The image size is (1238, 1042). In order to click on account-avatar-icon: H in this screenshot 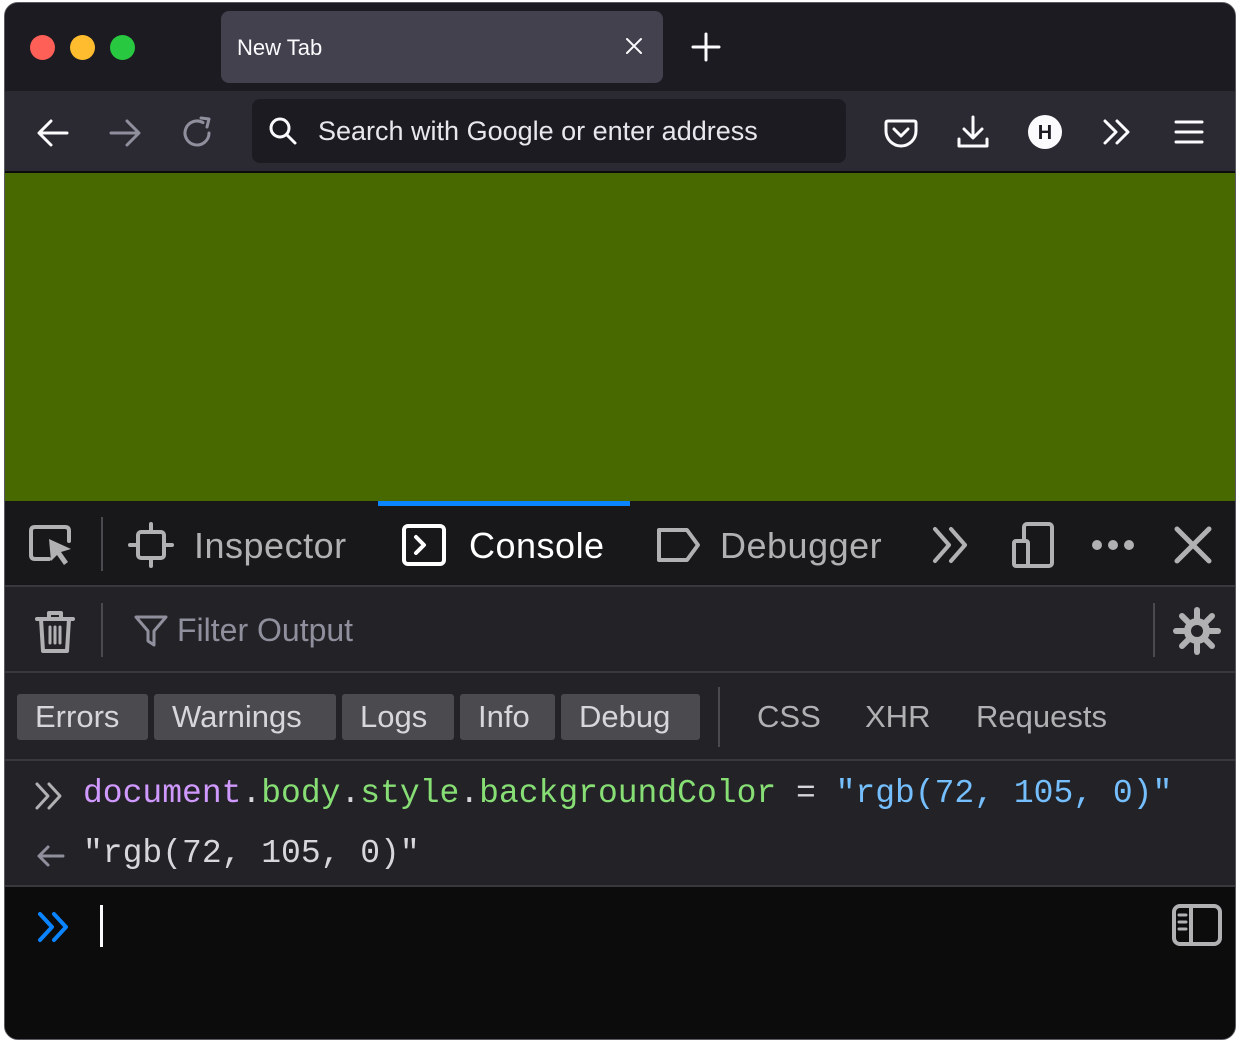, I will do `click(1045, 132)`.